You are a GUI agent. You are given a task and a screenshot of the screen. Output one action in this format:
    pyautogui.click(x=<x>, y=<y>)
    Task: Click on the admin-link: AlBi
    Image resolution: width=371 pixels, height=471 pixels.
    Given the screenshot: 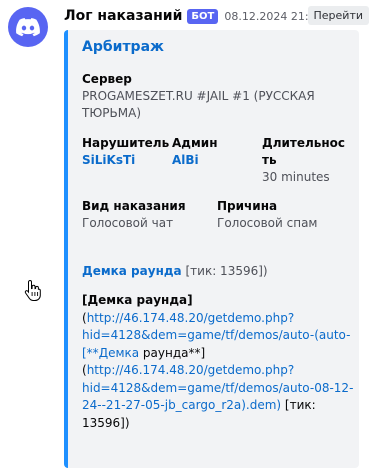 What is the action you would take?
    pyautogui.click(x=216, y=160)
    